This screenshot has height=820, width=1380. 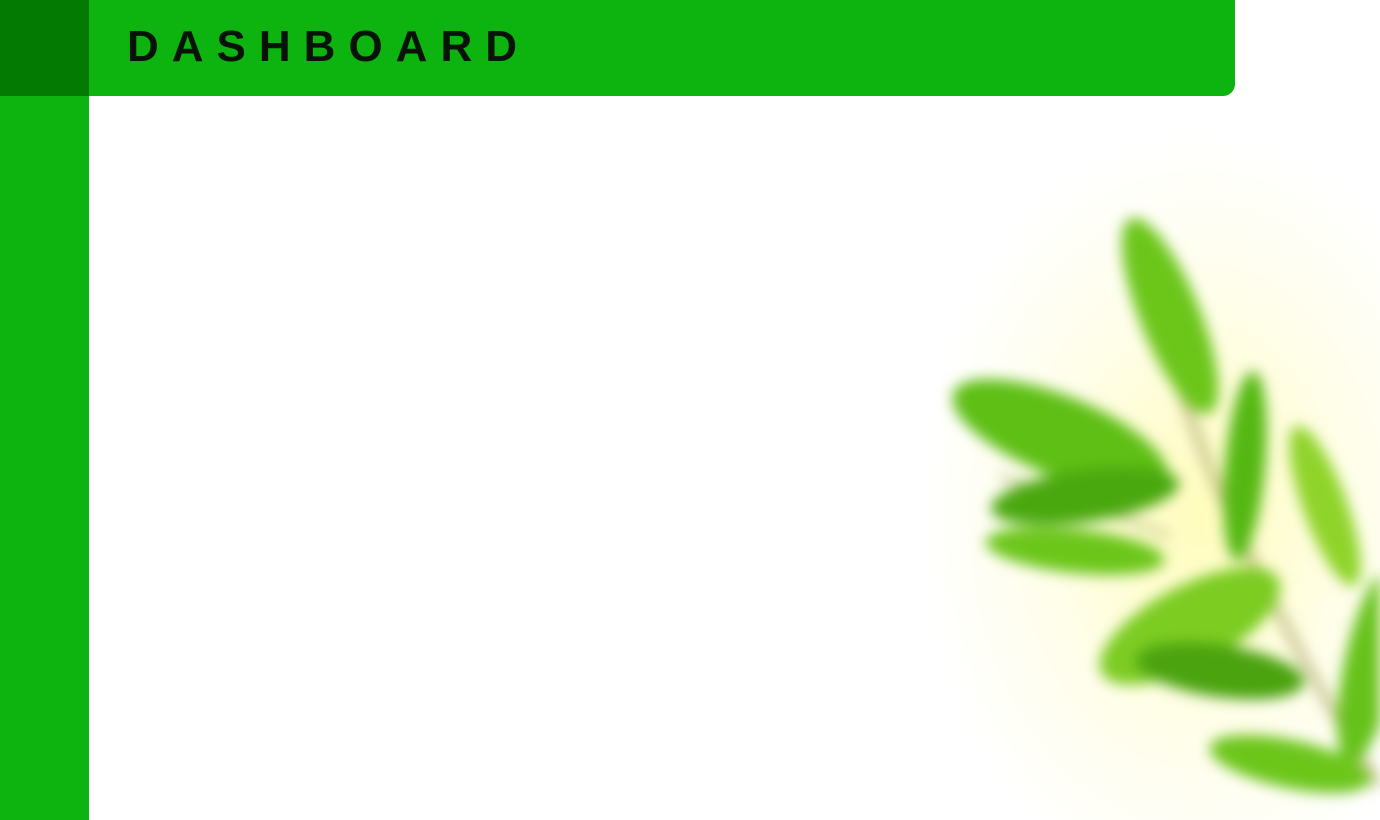 I want to click on page-title: DASHBOARD, so click(x=328, y=46).